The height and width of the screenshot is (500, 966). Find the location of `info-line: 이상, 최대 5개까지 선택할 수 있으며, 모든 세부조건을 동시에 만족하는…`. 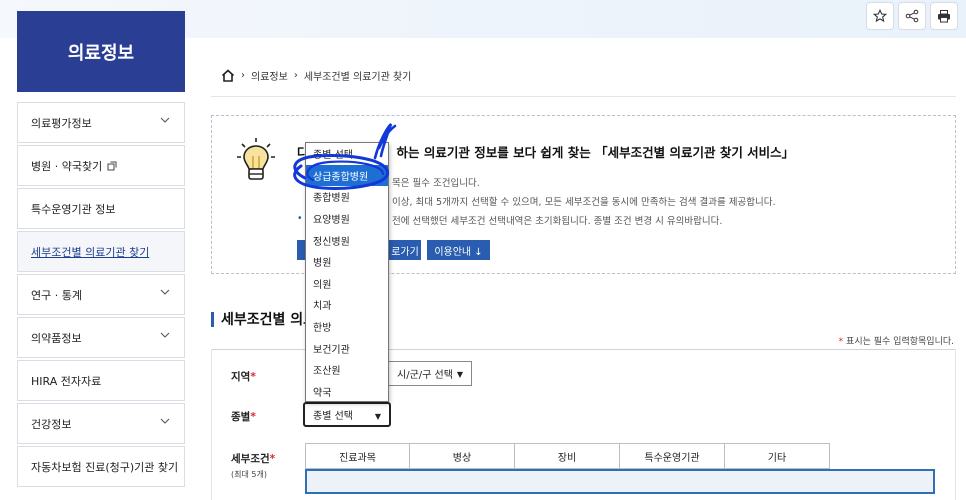

info-line: 이상, 최대 5개까지 선택할 수 있으며, 모든 세부조건을 동시에 만족하는… is located at coordinates (584, 202).